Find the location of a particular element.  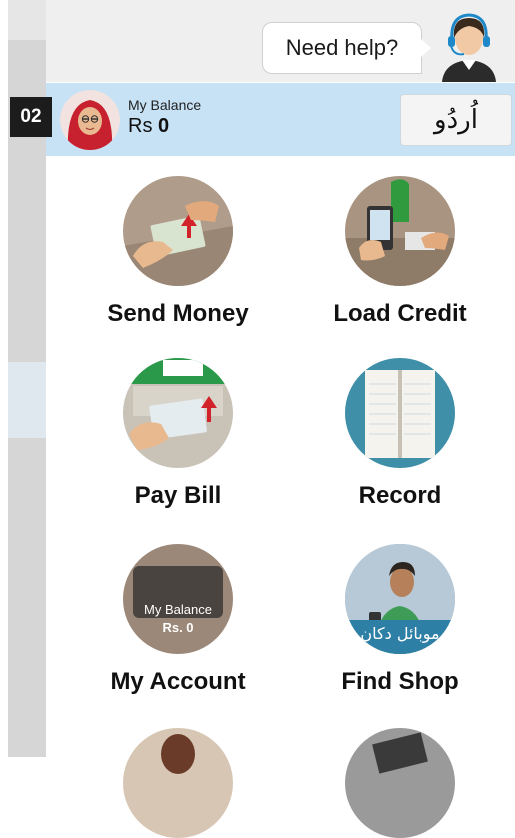

my-account-tile: My Balance Rs. 0 My Account is located at coordinates (178, 624).